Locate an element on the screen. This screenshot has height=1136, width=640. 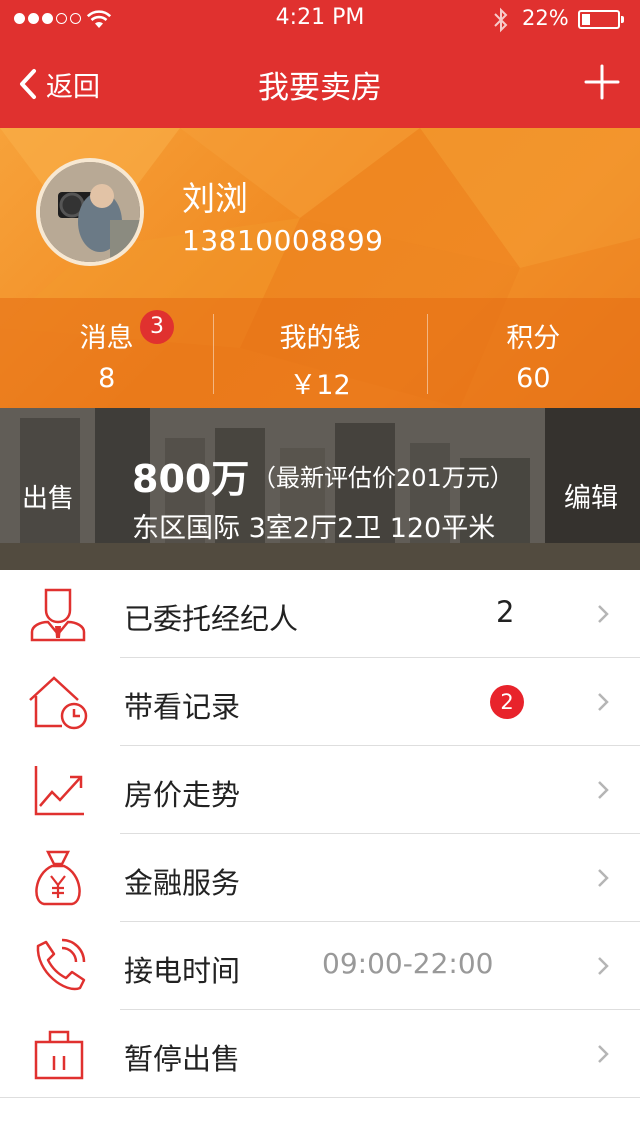
menu-item-pause-sale: 暂停出售 is located at coordinates (320, 1054).